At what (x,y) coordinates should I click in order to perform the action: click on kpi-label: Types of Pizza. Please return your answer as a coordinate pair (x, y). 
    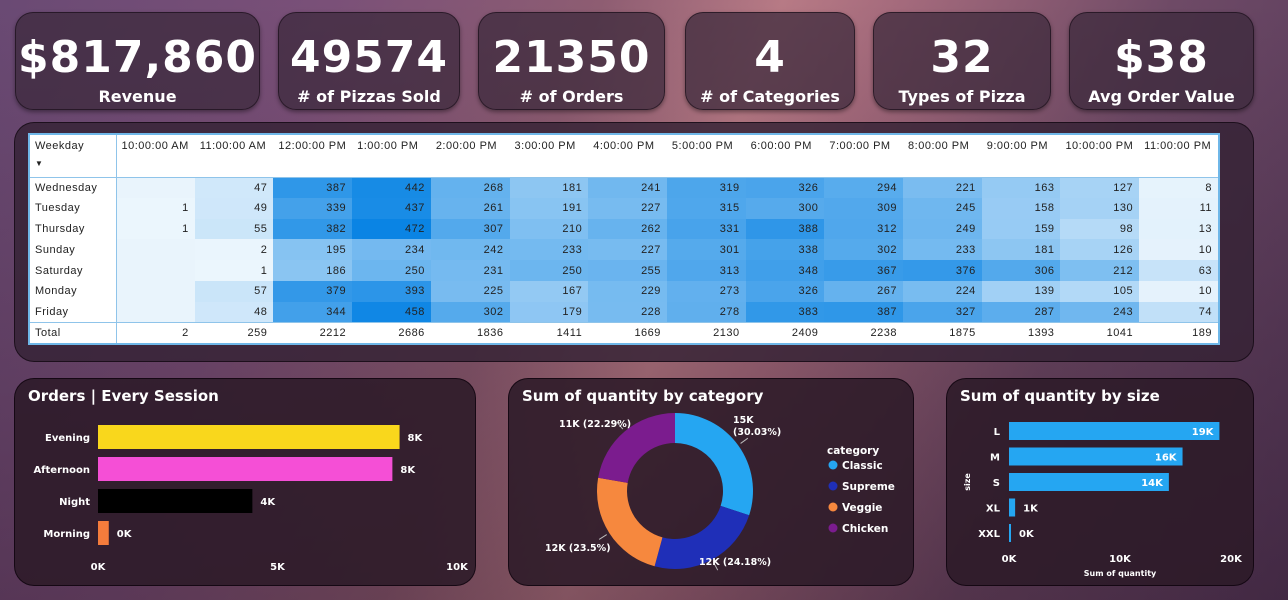
    Looking at the image, I should click on (962, 96).